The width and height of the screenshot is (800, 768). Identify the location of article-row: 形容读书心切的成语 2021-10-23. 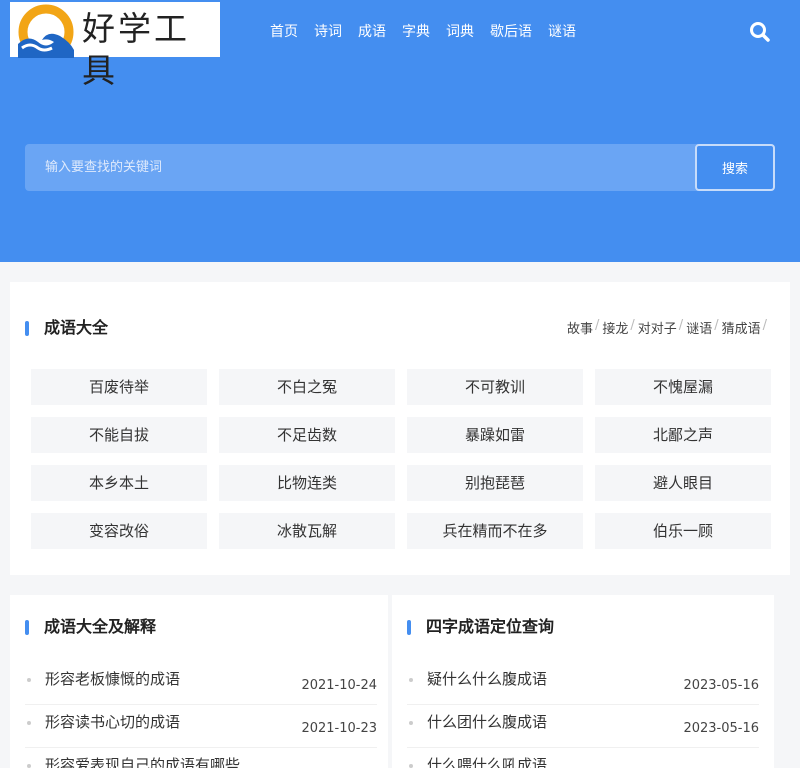
(201, 726).